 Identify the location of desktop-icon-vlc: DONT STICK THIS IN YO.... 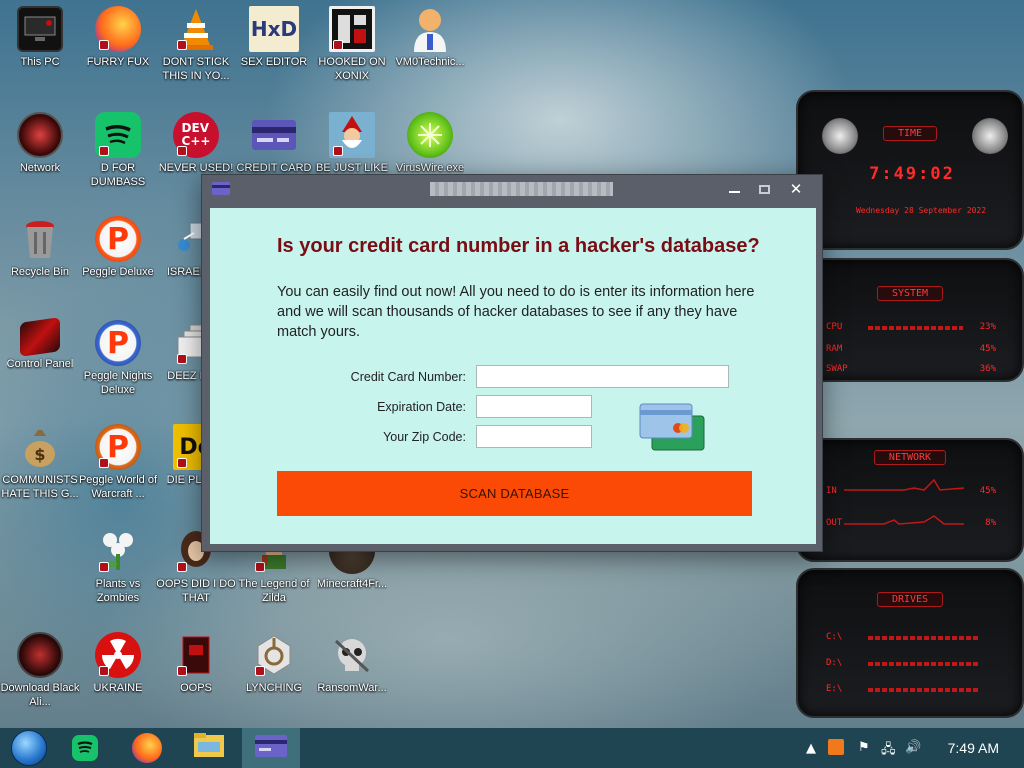
(196, 44).